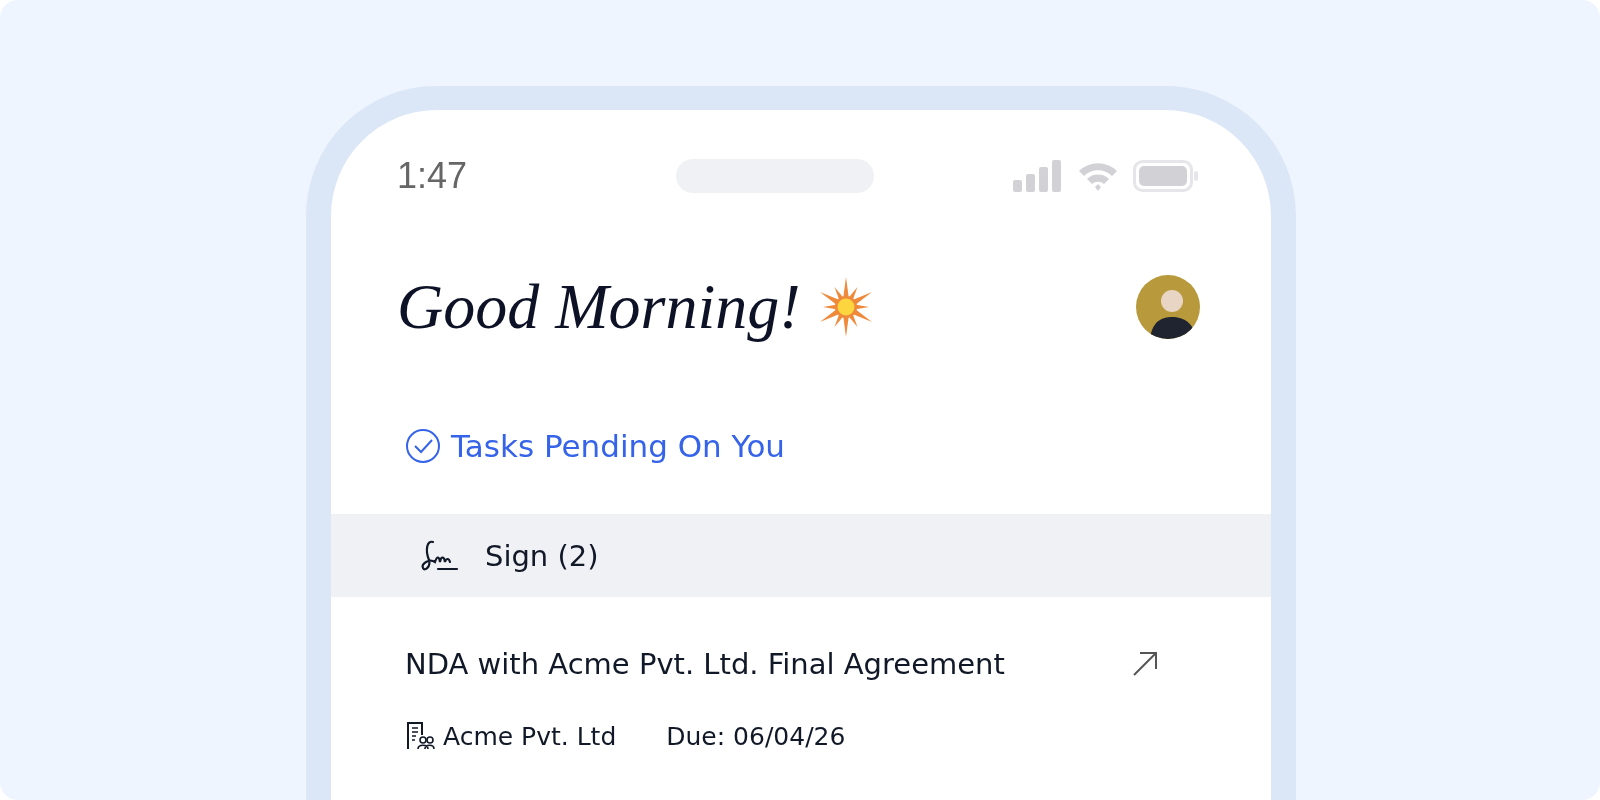 Image resolution: width=1600 pixels, height=800 pixels. Describe the element at coordinates (705, 664) in the screenshot. I see `task-title: NDA with Acme Pvt. Ltd. Final Agreement` at that location.